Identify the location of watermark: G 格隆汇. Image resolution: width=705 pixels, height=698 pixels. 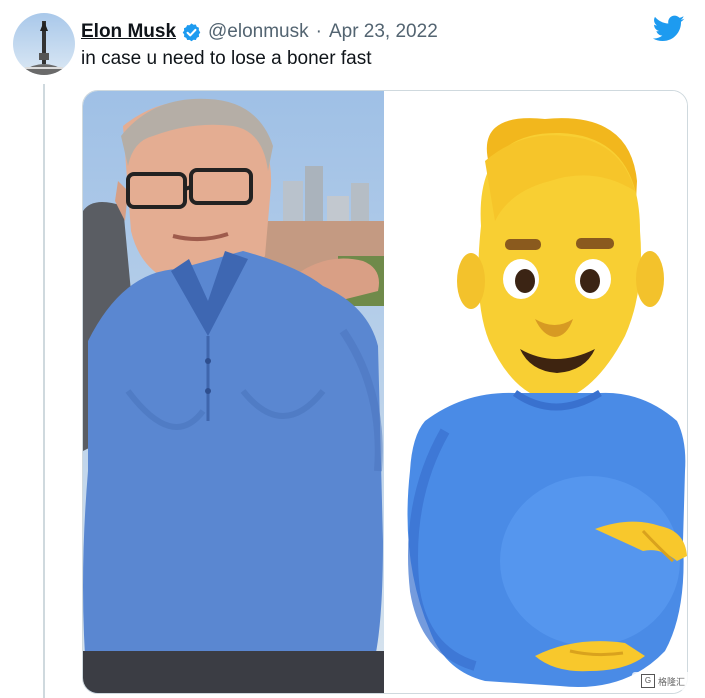
(663, 681).